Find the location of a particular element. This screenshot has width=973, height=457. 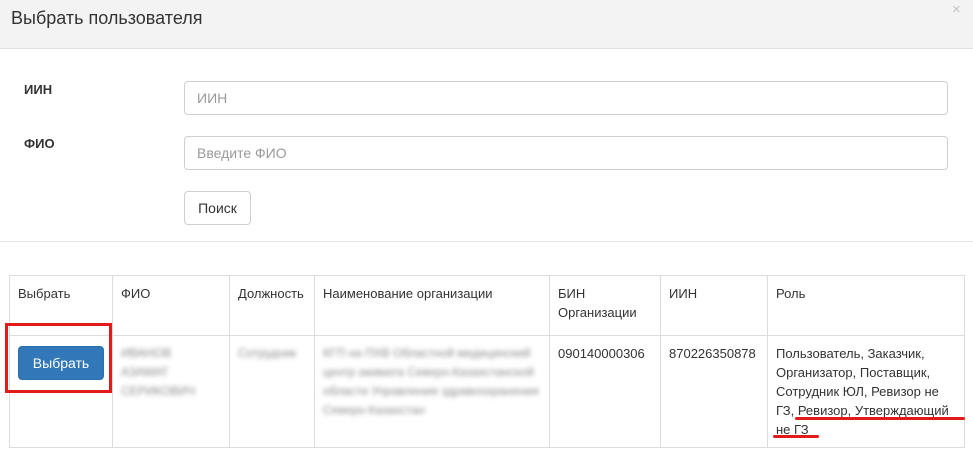

column-header-position: Должность is located at coordinates (272, 305).